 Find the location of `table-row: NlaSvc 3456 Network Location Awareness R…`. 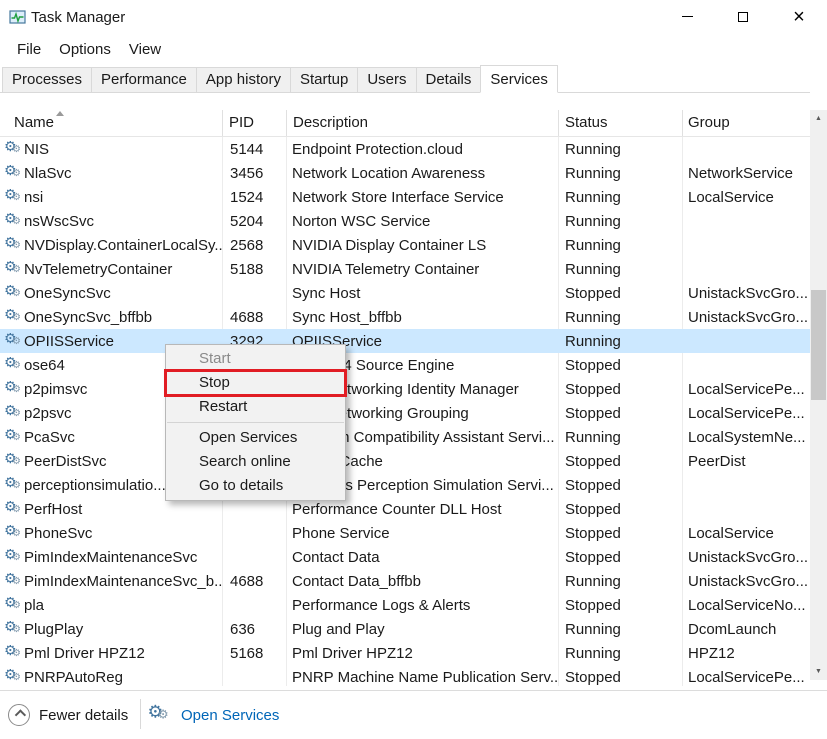

table-row: NlaSvc 3456 Network Location Awareness R… is located at coordinates (405, 173).